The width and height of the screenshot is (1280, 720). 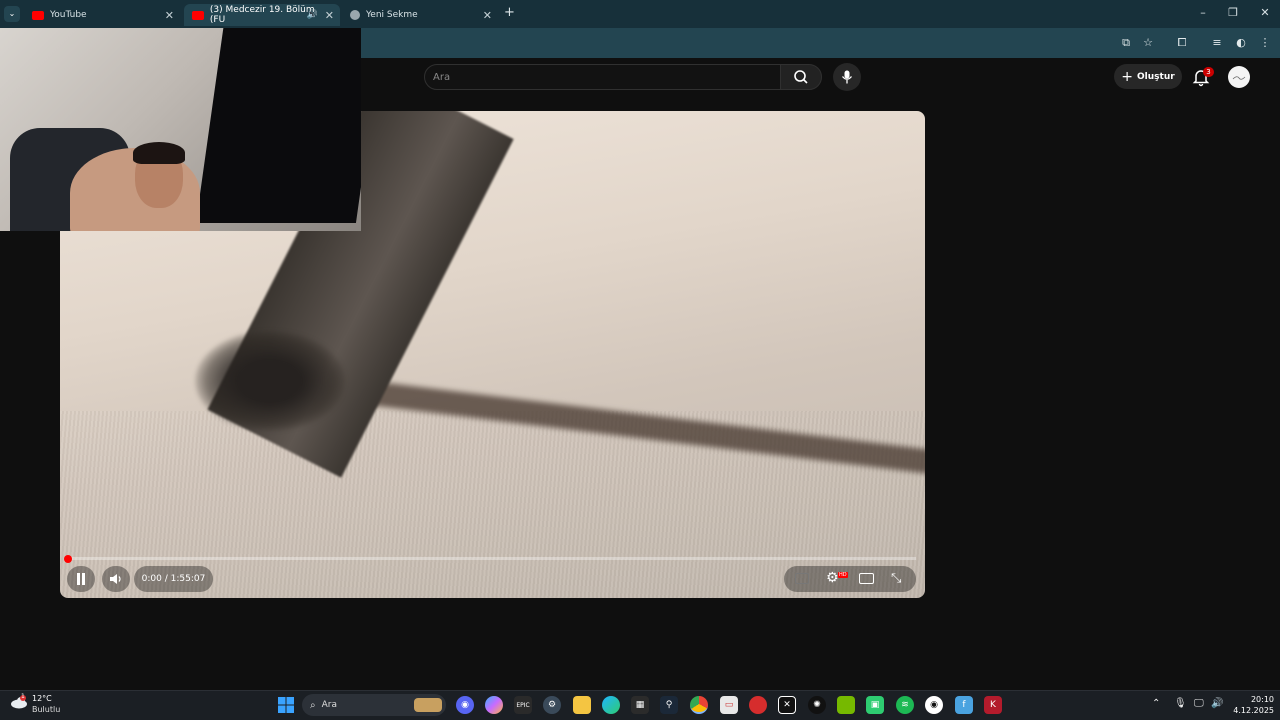 What do you see at coordinates (286, 705) in the screenshot?
I see `windows-start-icon` at bounding box center [286, 705].